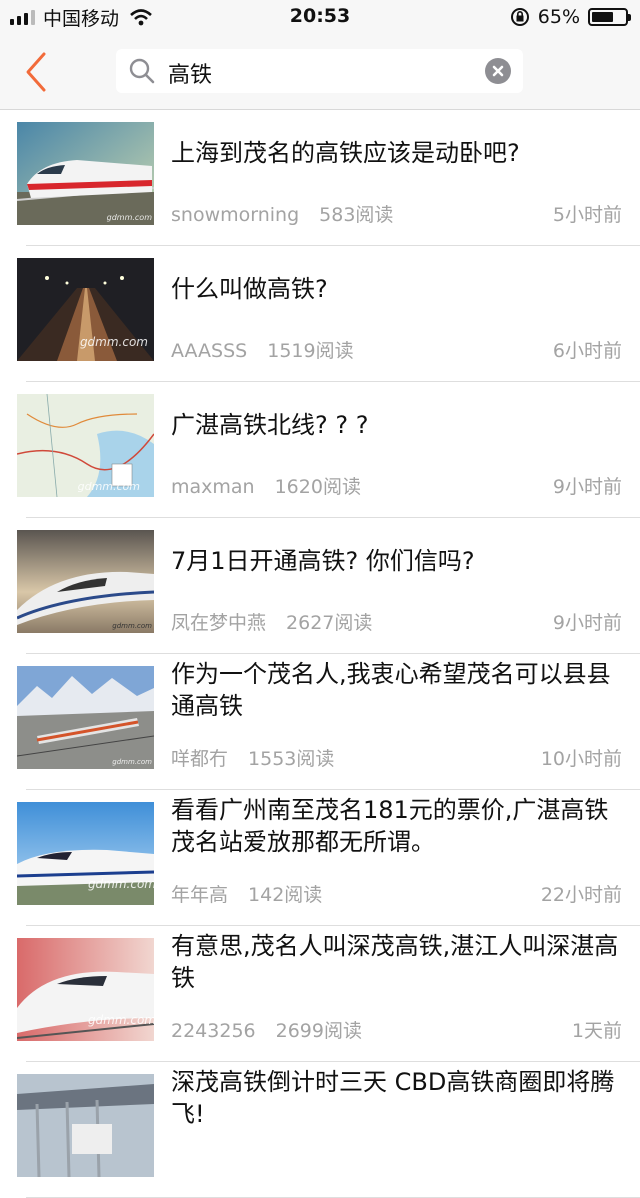 This screenshot has height=1198, width=640. Describe the element at coordinates (320, 1130) in the screenshot. I see `list-item: 深茂高铁倒计时三天 CBD高铁商圈即将腾飞!` at that location.